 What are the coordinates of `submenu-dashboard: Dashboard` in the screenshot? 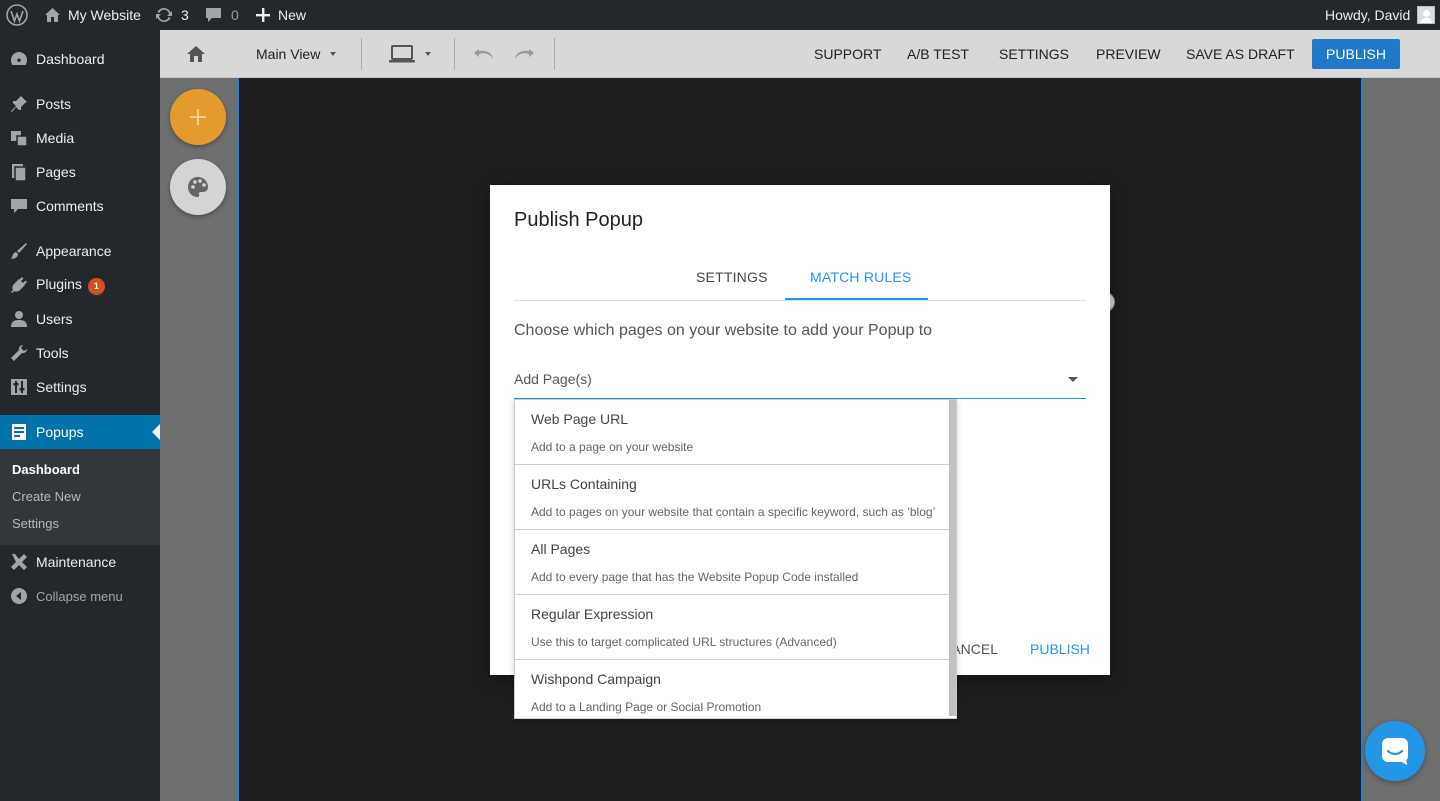 It's located at (46, 469).